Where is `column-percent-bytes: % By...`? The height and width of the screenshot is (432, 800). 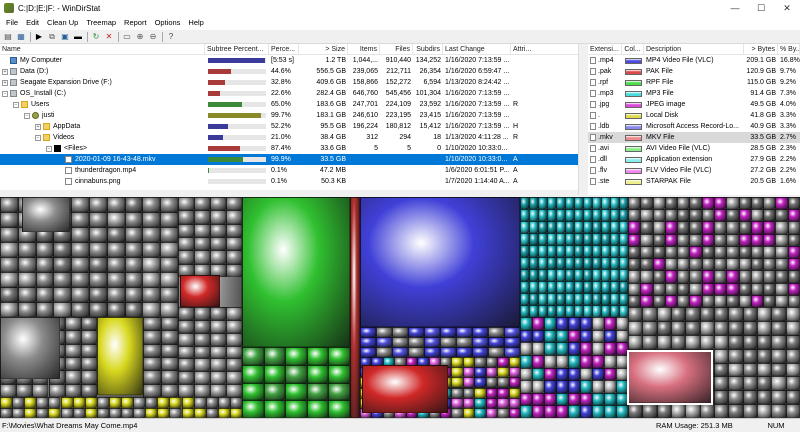
column-percent-bytes: % By... is located at coordinates (789, 49).